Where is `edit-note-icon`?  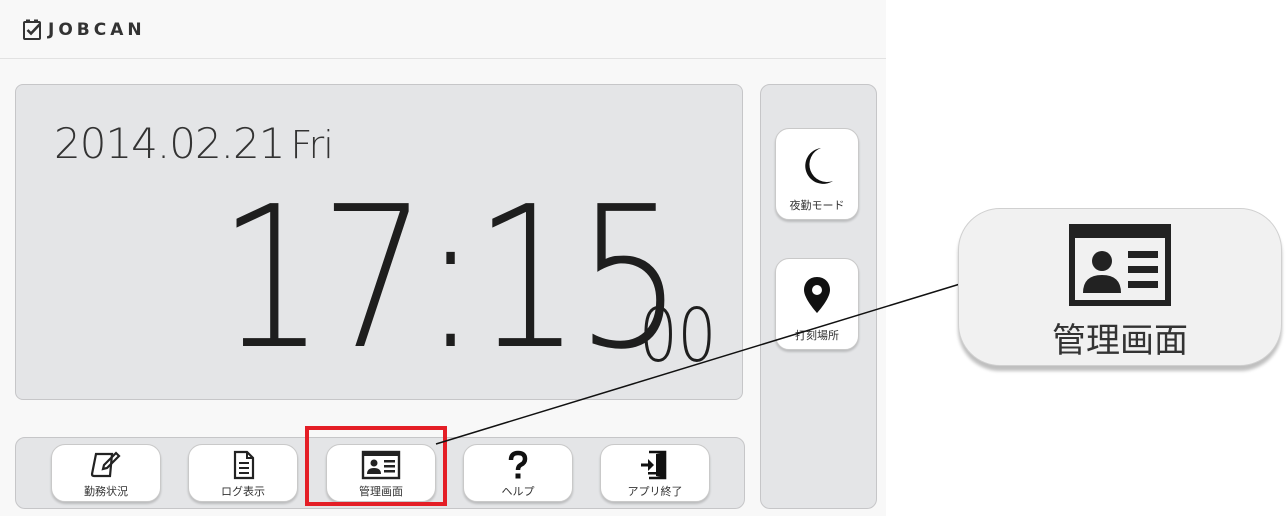 edit-note-icon is located at coordinates (105, 464).